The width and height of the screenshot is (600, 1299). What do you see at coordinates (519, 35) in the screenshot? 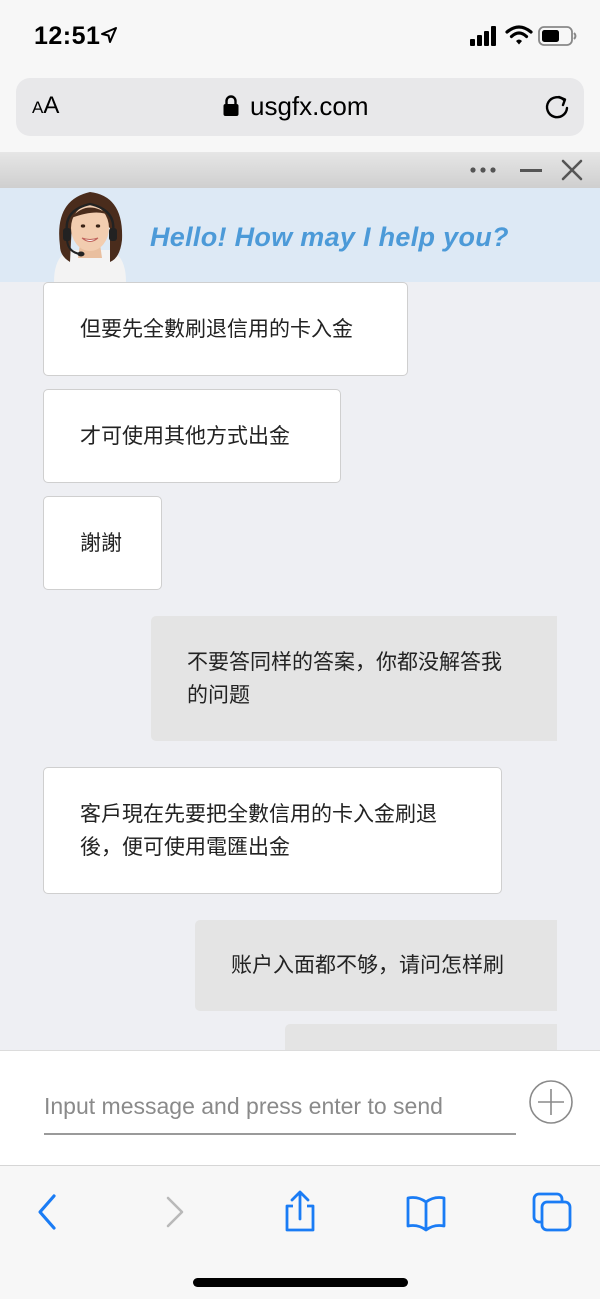
I see `wifi-icon` at bounding box center [519, 35].